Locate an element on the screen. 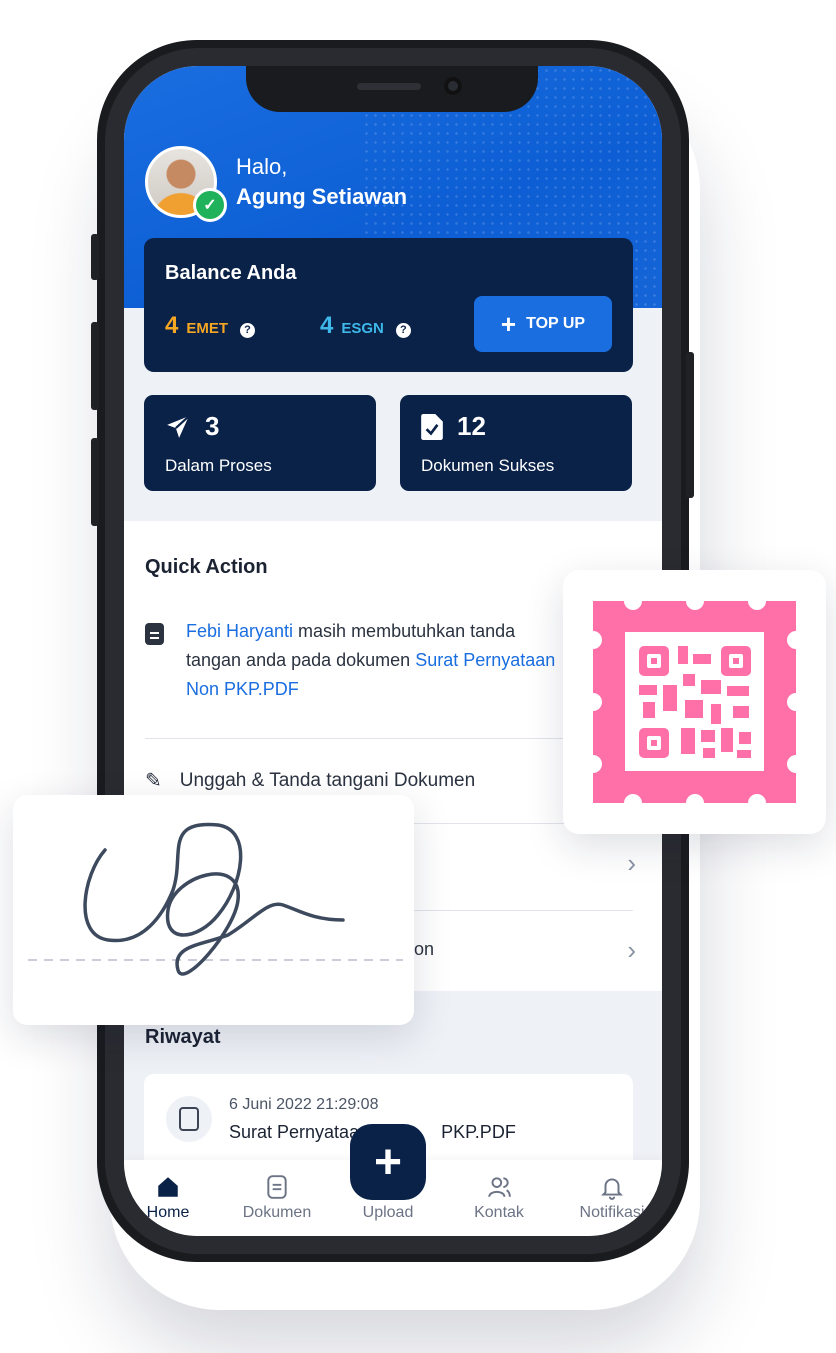 This screenshot has width=836, height=1353. quick-action-item-label: on is located at coordinates (424, 949).